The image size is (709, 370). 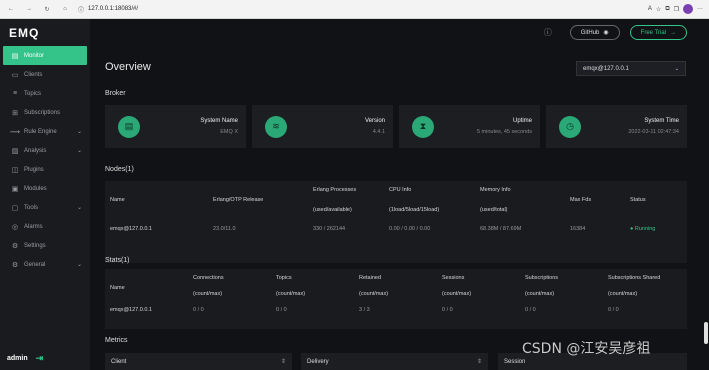 What do you see at coordinates (45, 150) in the screenshot?
I see `sidebar-item-analysis: ▨ Analysis ⌄` at bounding box center [45, 150].